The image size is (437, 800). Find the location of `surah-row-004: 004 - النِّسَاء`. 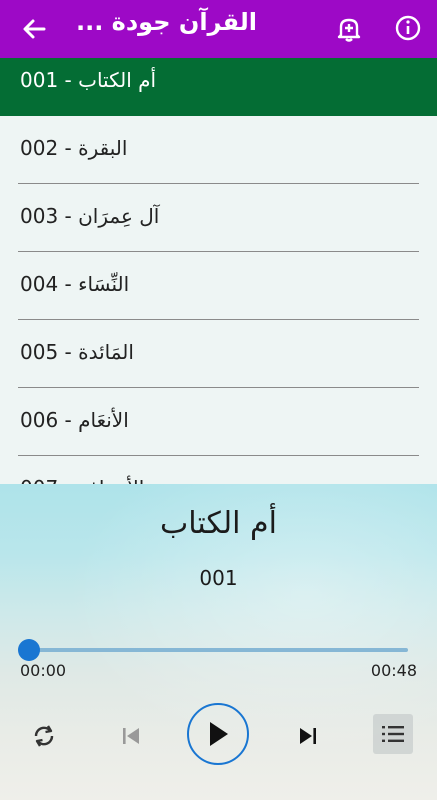

surah-row-004: 004 - النِّسَاء is located at coordinates (218, 286).